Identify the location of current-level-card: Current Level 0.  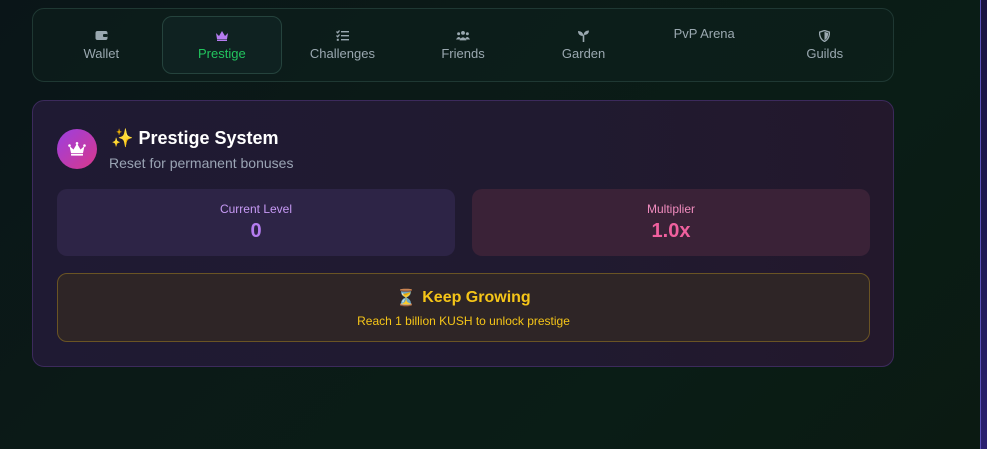
(256, 222).